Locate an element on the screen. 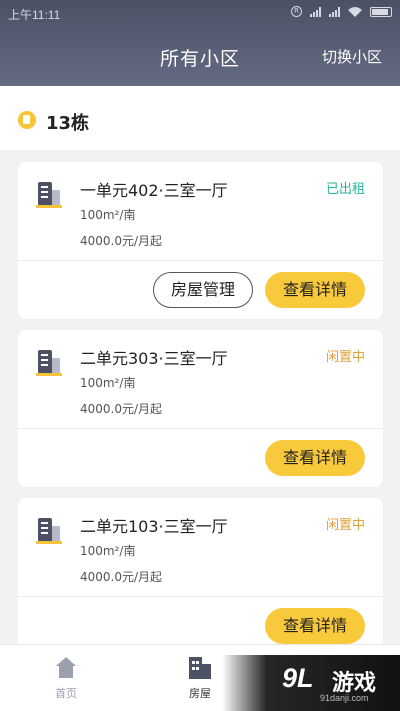 This screenshot has height=711, width=400. battery-icon is located at coordinates (381, 11).